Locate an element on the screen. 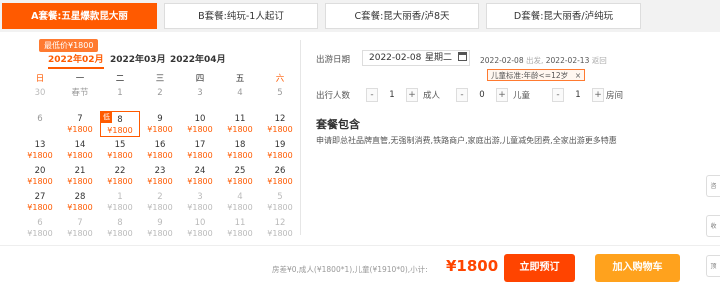  adult-stepper: - 0 + is located at coordinates (482, 95).